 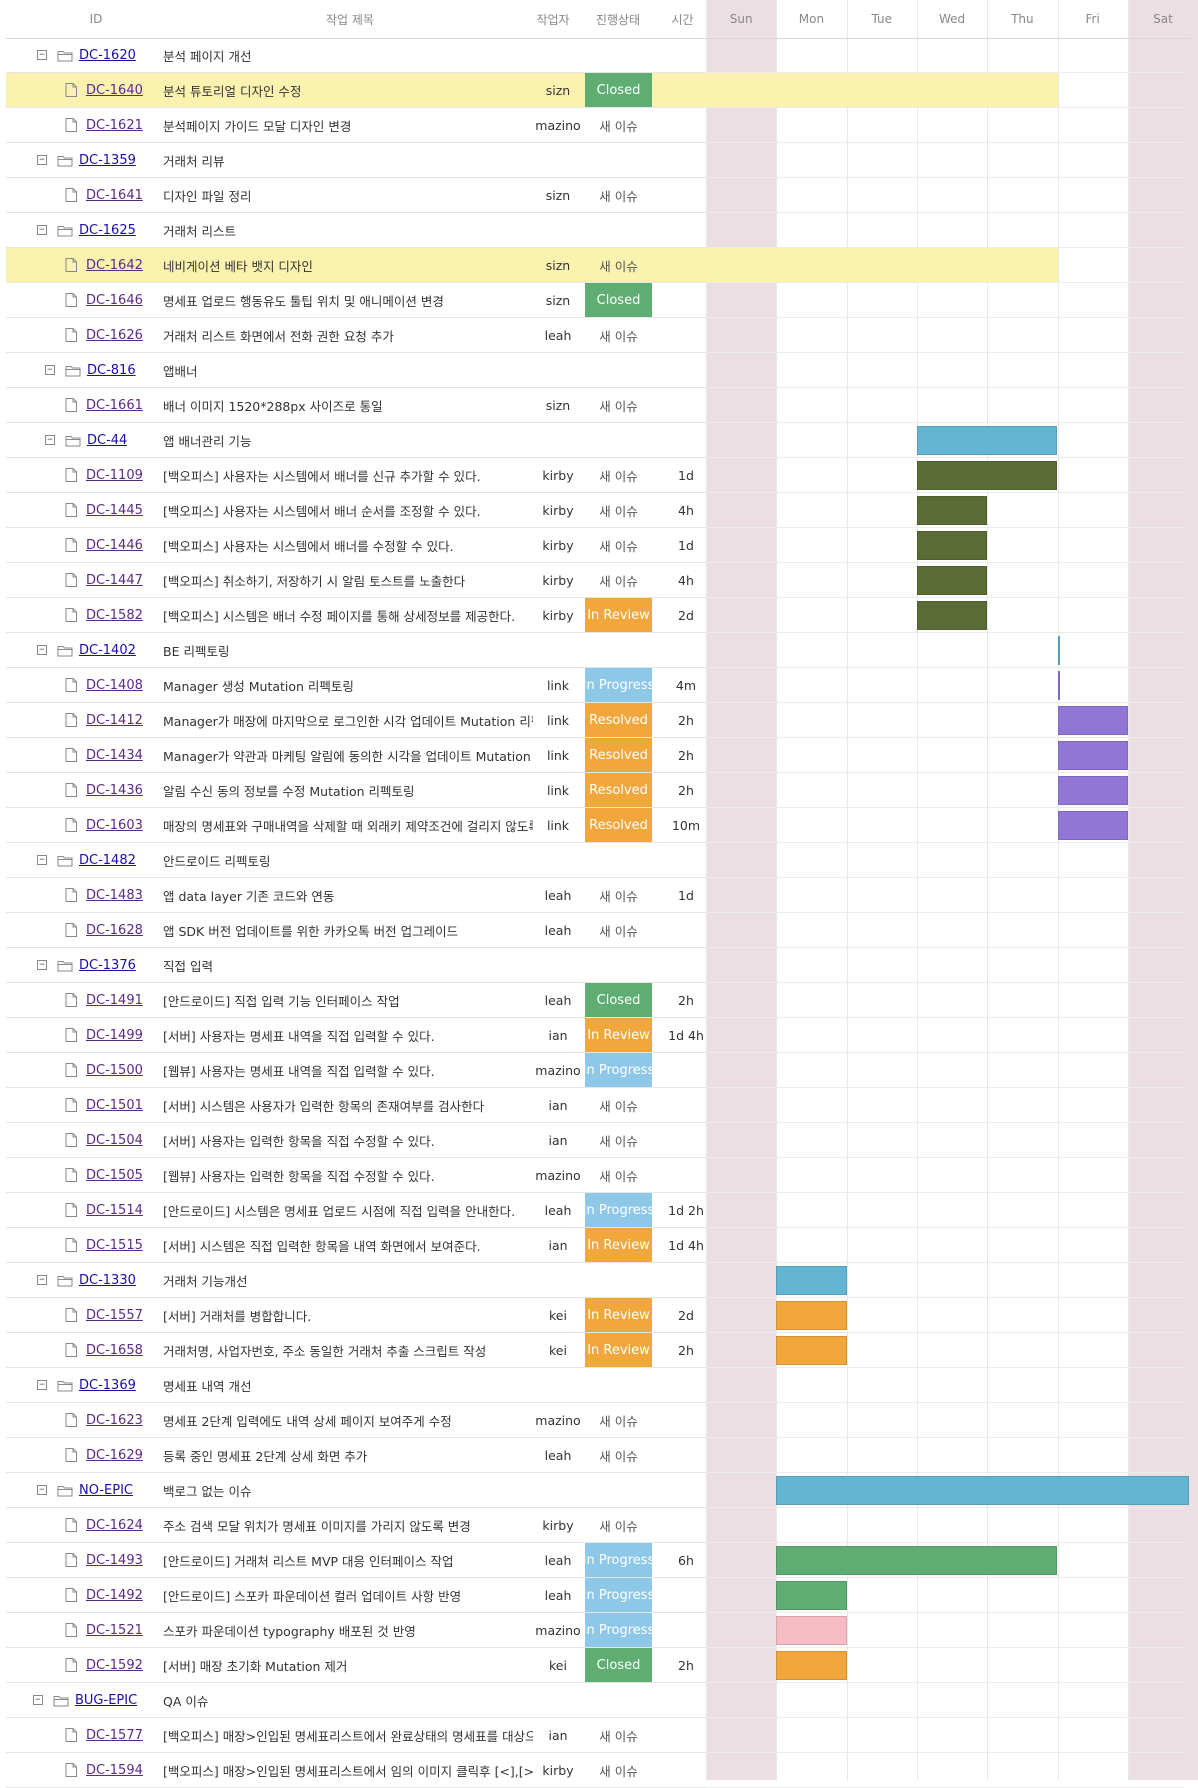 I want to click on issue-title: 네비게이션 베타 뱃지 디자인, so click(x=348, y=265).